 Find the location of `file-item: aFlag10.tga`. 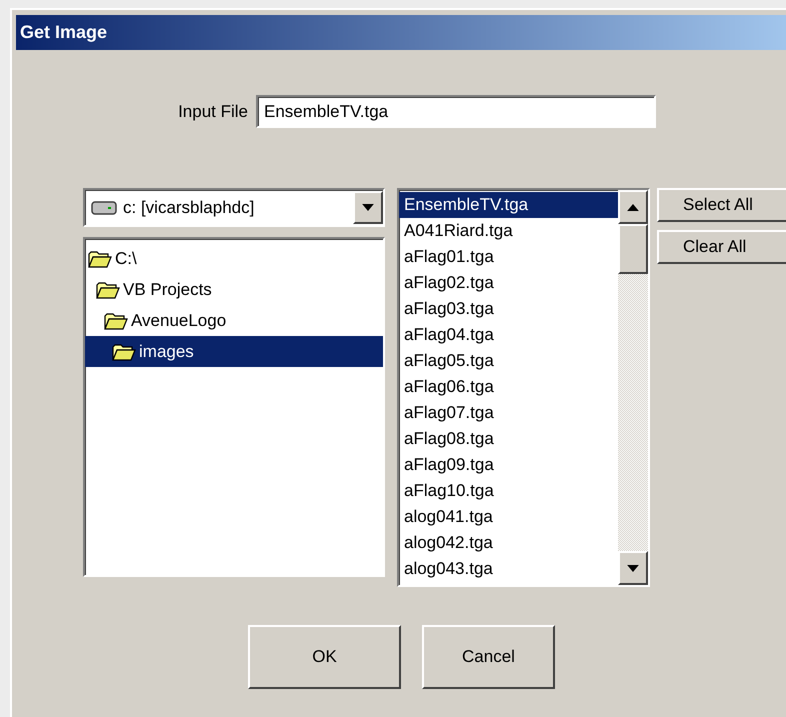

file-item: aFlag10.tga is located at coordinates (508, 491).